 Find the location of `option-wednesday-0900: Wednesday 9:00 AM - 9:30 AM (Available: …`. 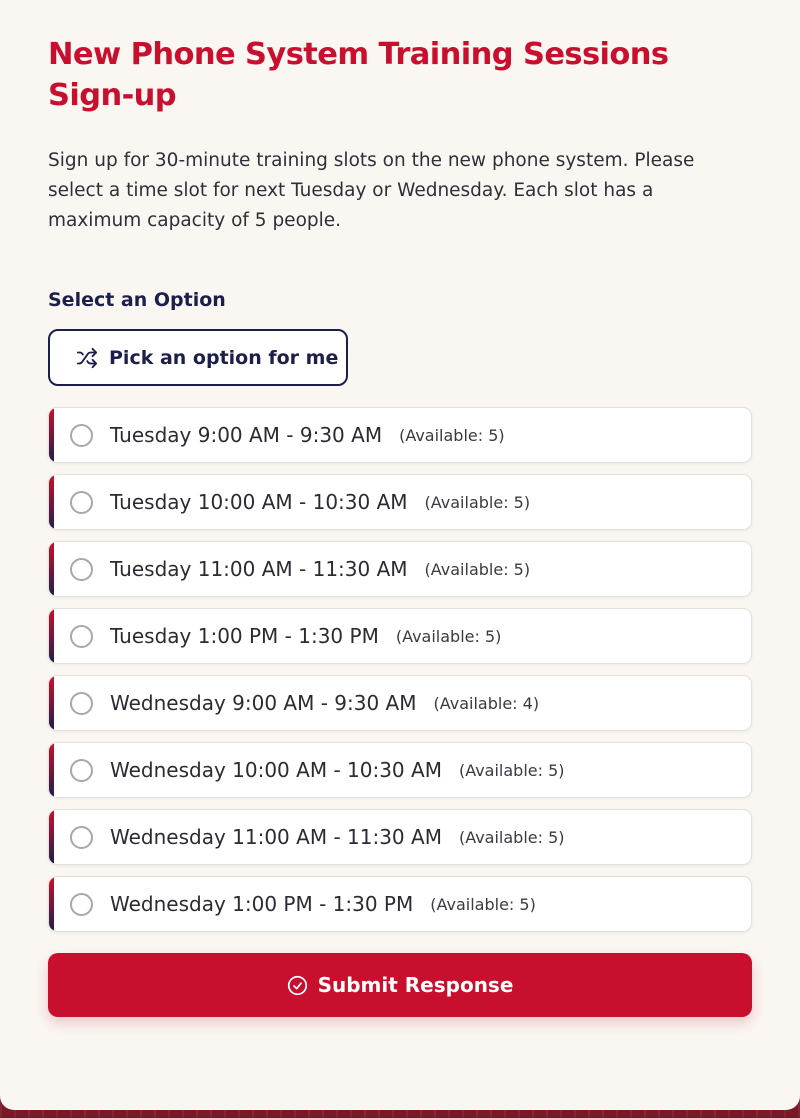

option-wednesday-0900: Wednesday 9:00 AM - 9:30 AM (Available: … is located at coordinates (400, 703).